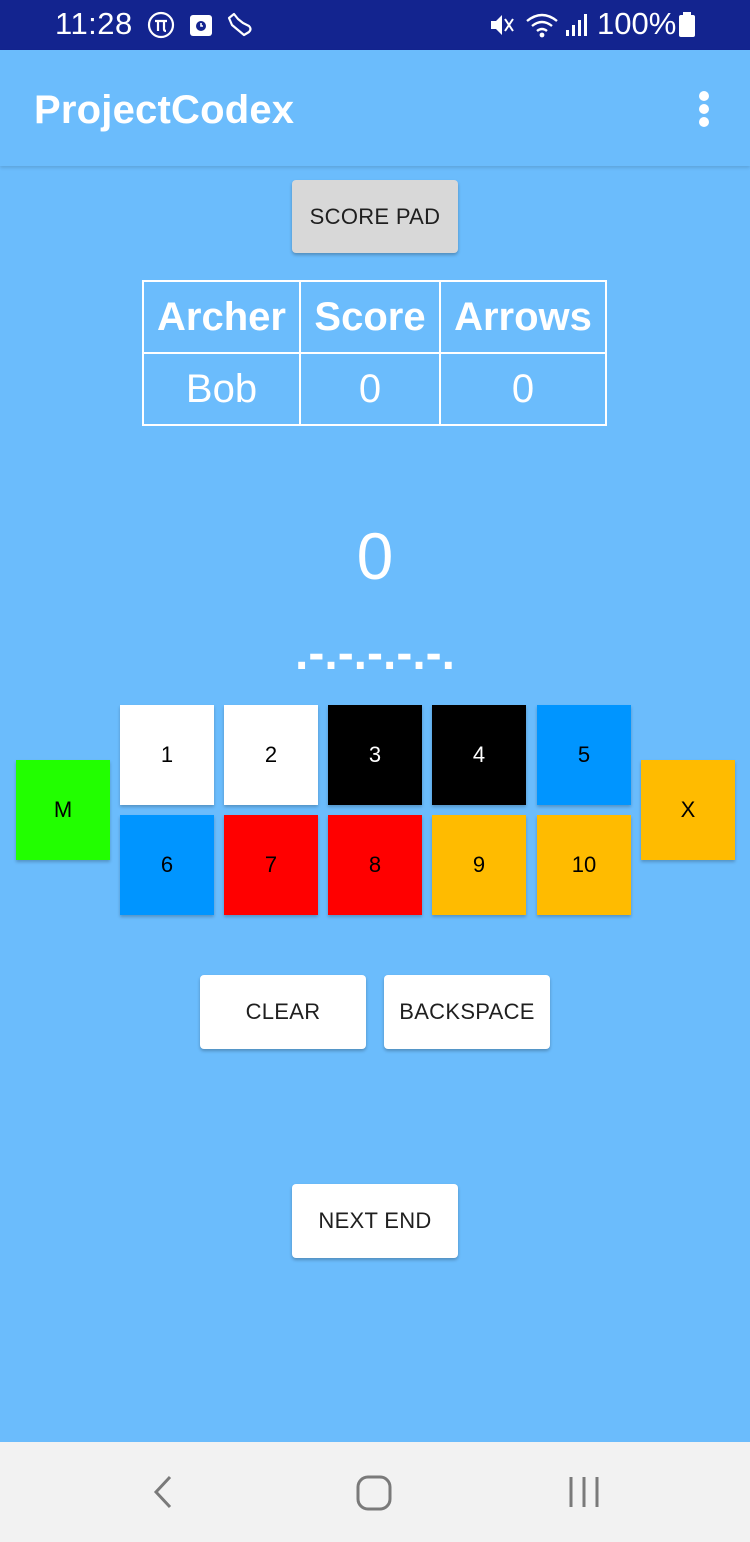 The height and width of the screenshot is (1542, 750). I want to click on arrow-slots: .-.-.-.-.-., so click(375, 653).